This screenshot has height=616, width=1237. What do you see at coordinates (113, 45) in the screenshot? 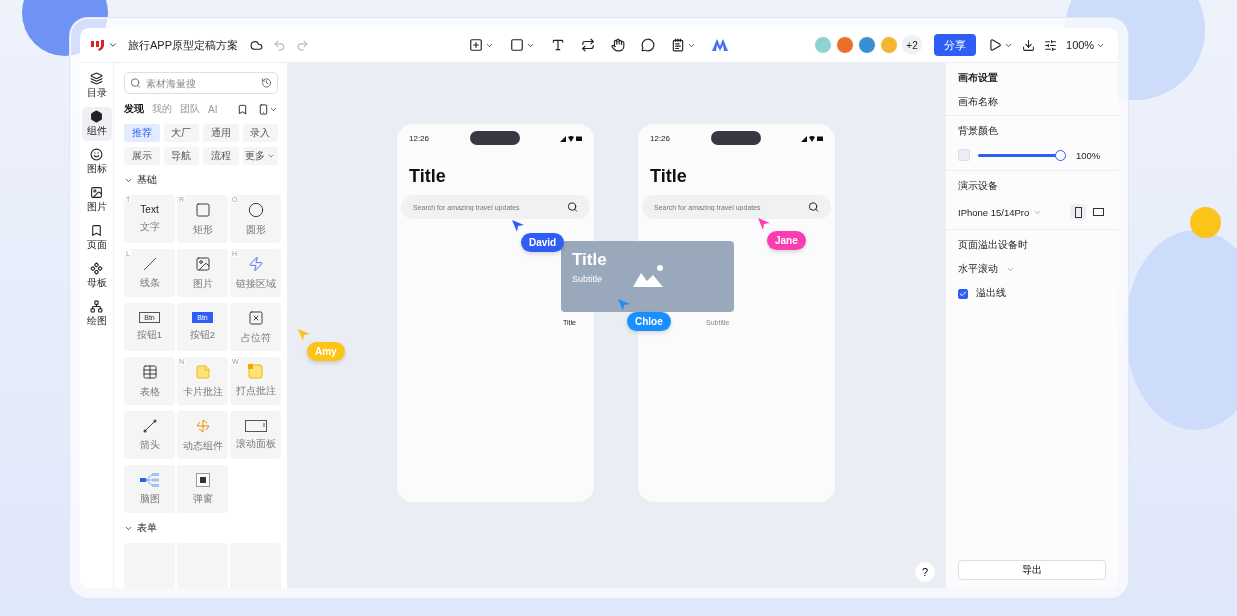
I see `caret-icon` at bounding box center [113, 45].